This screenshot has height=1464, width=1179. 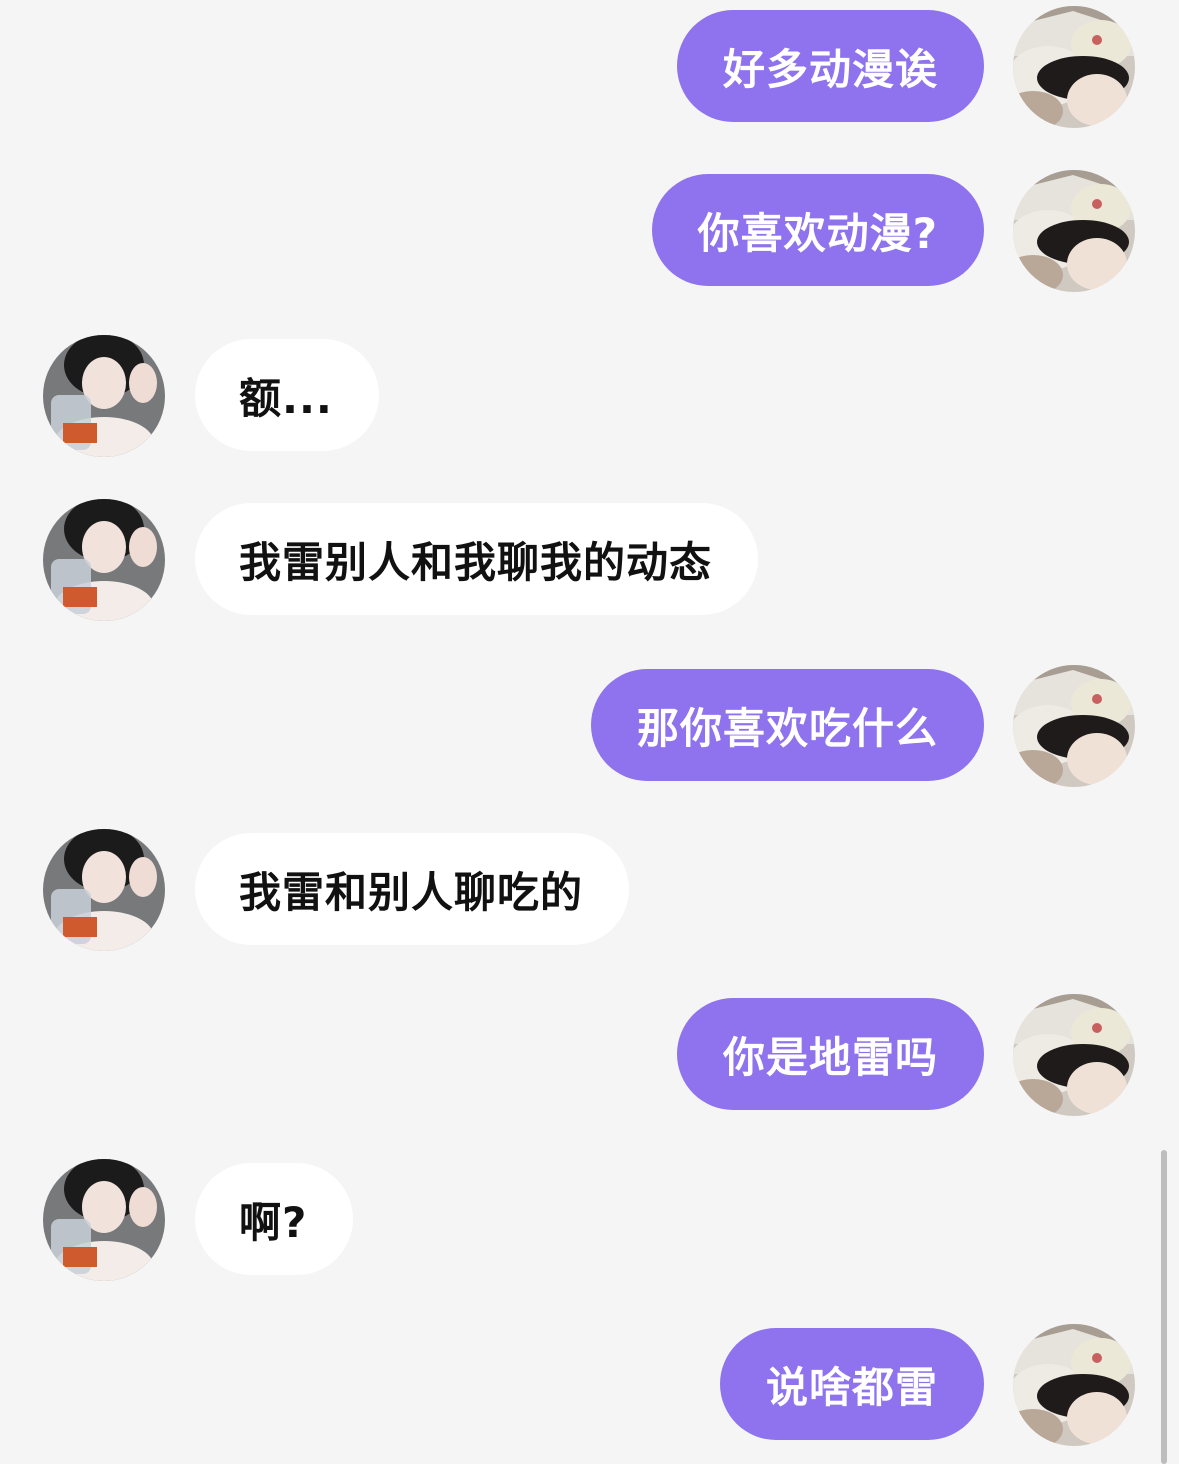 I want to click on message-text: 你是地雷吗, so click(x=830, y=1057).